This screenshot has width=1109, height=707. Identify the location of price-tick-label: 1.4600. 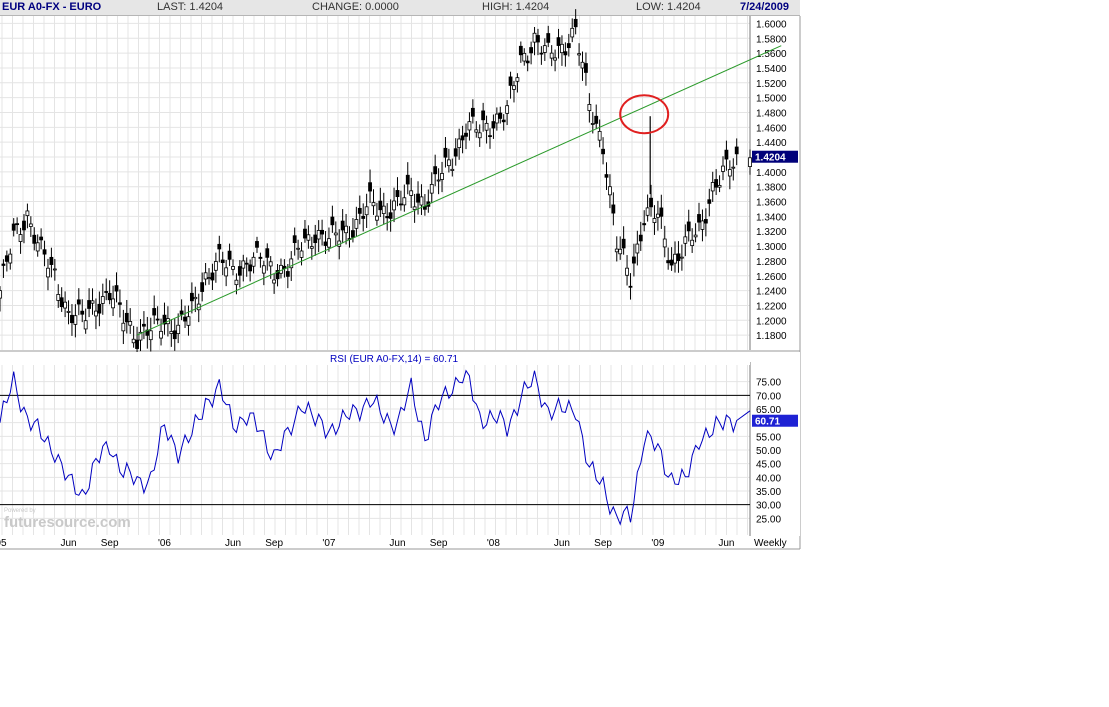
(771, 128).